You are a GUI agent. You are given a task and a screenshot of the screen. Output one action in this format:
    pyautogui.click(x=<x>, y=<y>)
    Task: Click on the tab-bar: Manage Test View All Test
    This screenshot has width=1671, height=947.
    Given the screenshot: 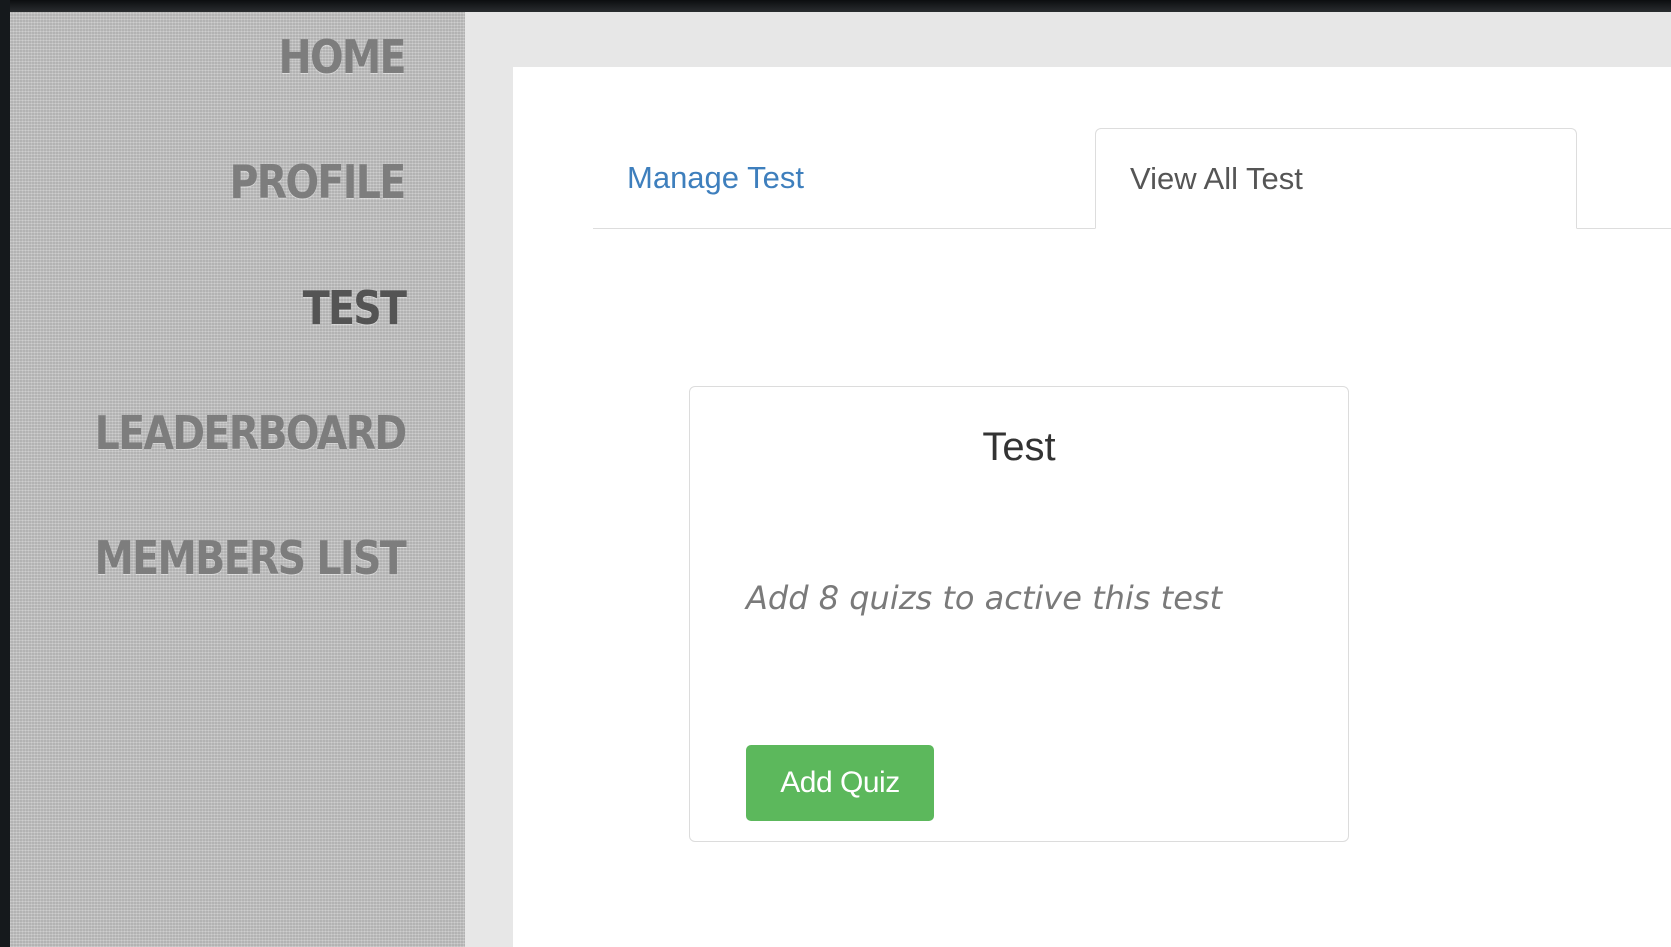 What is the action you would take?
    pyautogui.click(x=1132, y=178)
    